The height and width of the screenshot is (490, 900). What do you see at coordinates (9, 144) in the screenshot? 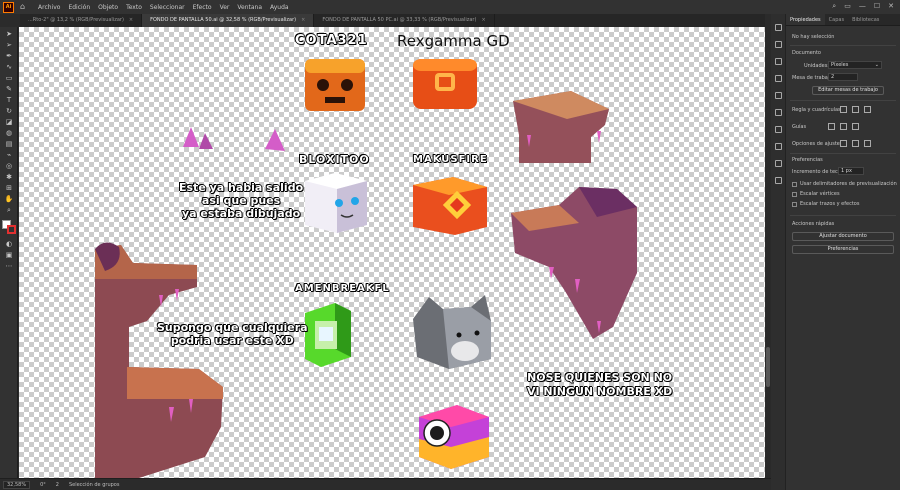
I see `gradient-tool-icon: ▤` at bounding box center [9, 144].